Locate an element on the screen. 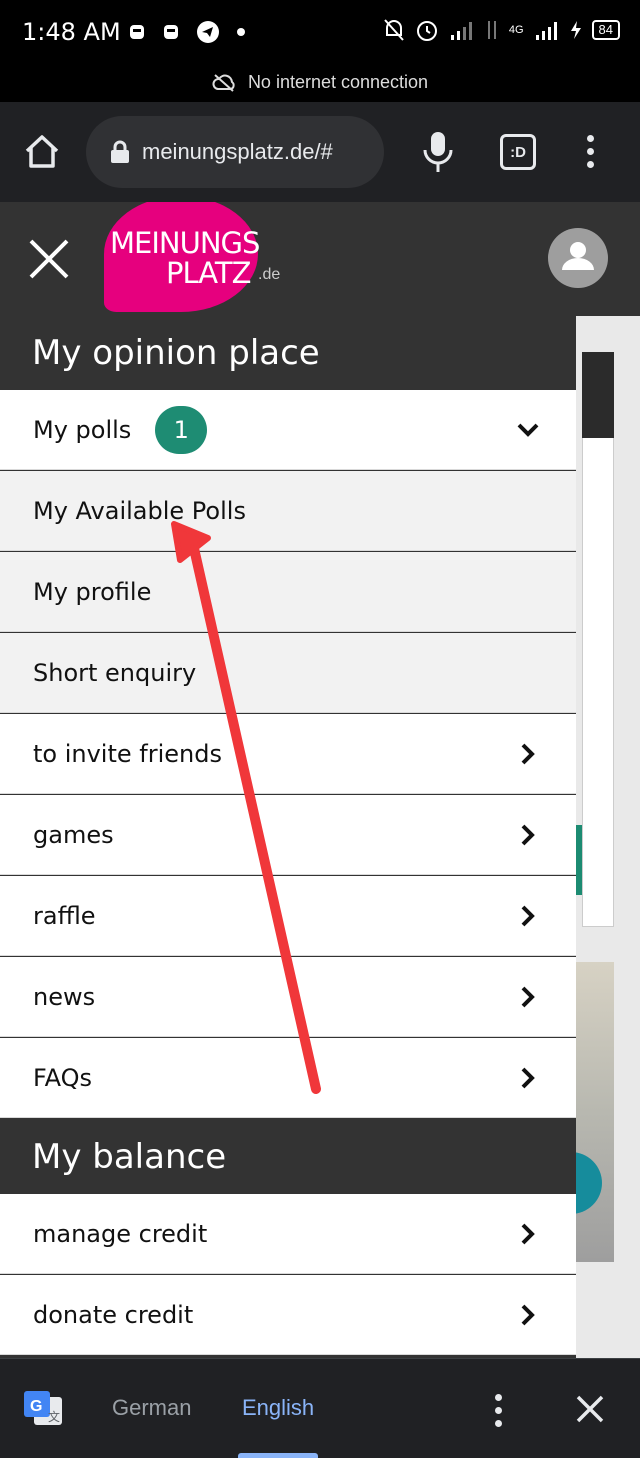 This screenshot has height=1458, width=640. menu-item-label: donate credit is located at coordinates (113, 1314).